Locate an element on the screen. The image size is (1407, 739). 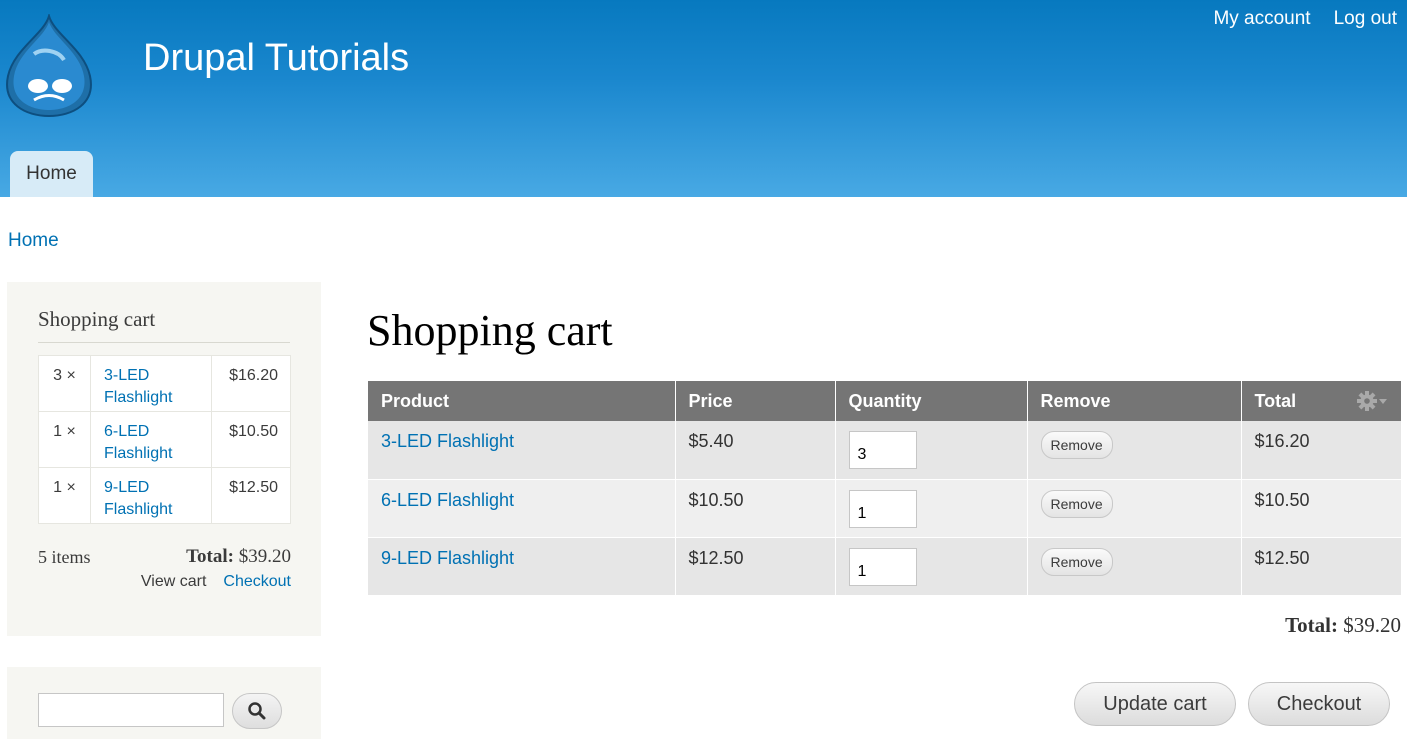
cart-row: 6-LED Flashlight $10.50 Remove $10.50 is located at coordinates (884, 508).